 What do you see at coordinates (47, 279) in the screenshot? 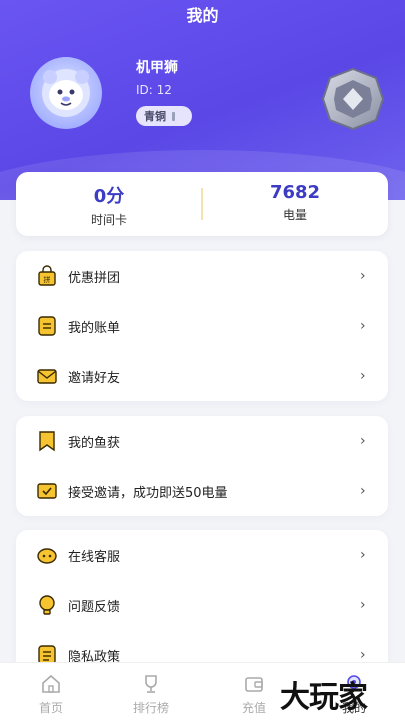
I see `svg-text: 拼` at bounding box center [47, 279].